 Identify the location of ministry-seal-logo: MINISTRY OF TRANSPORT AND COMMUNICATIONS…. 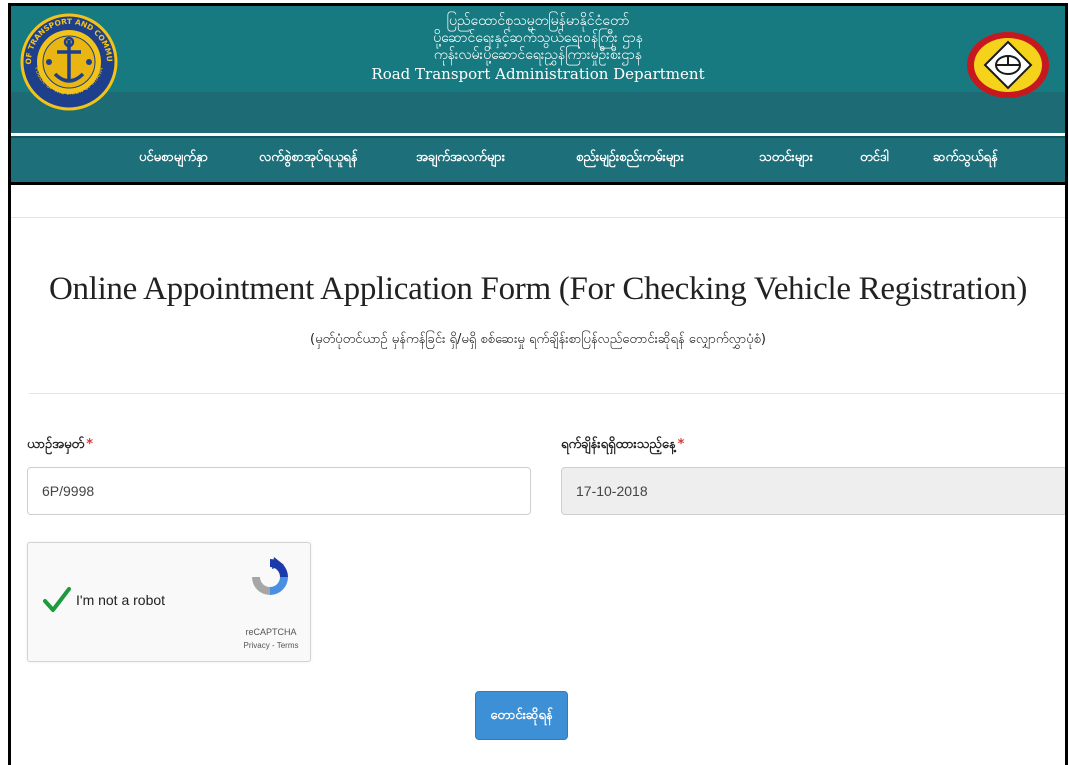
(68, 61).